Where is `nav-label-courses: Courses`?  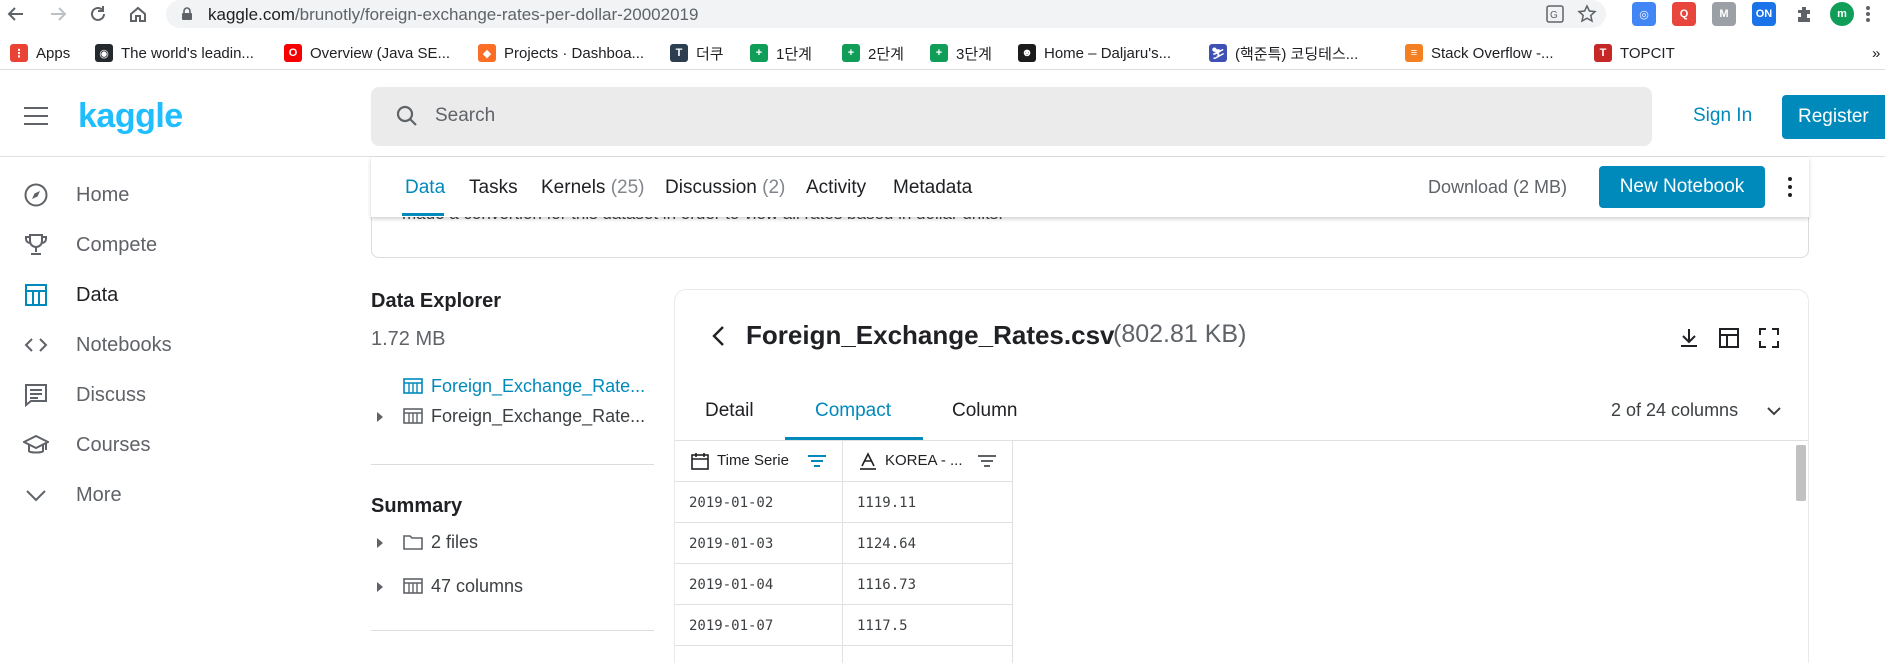 nav-label-courses: Courses is located at coordinates (113, 444).